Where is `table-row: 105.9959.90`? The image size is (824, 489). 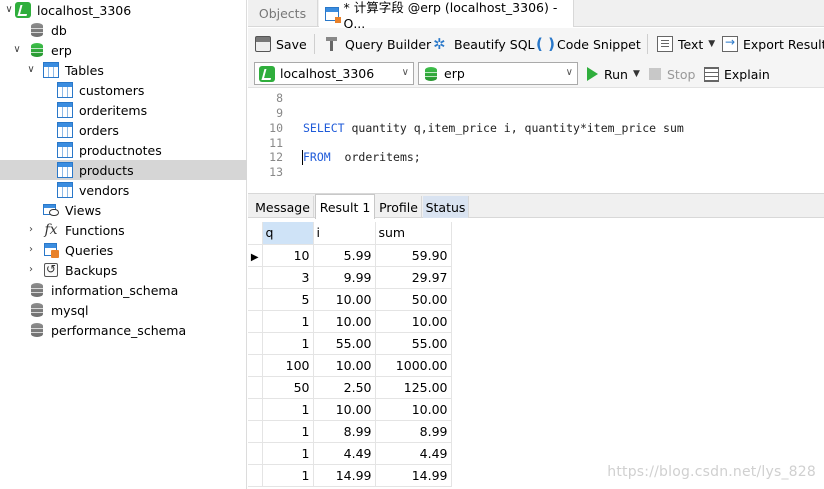
table-row: 105.9959.90 is located at coordinates (350, 255).